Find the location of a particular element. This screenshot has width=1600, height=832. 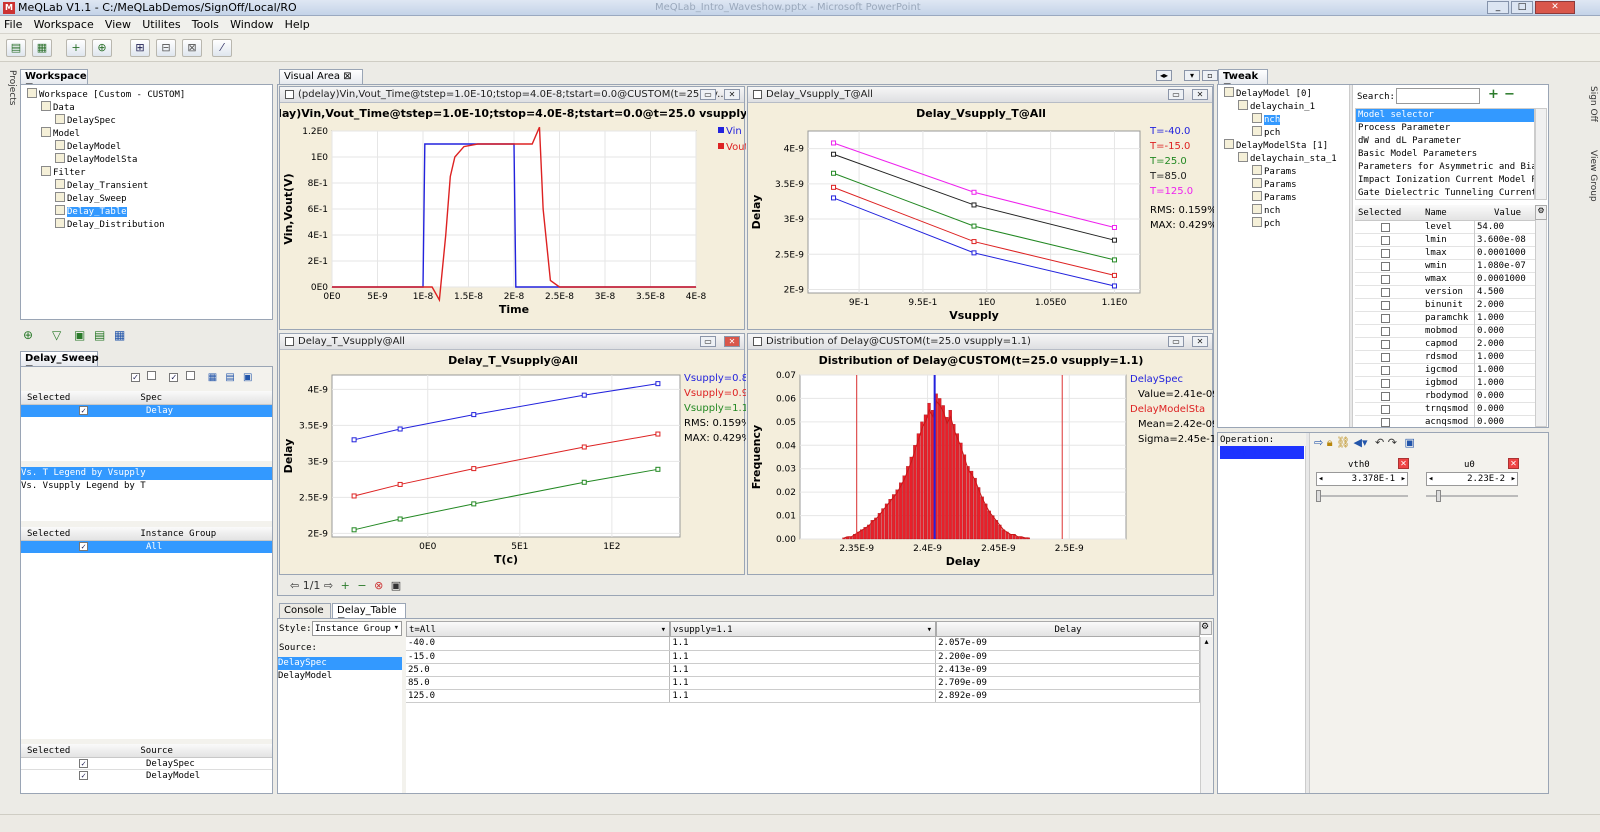

param-value: 4.500 is located at coordinates (1504, 292).